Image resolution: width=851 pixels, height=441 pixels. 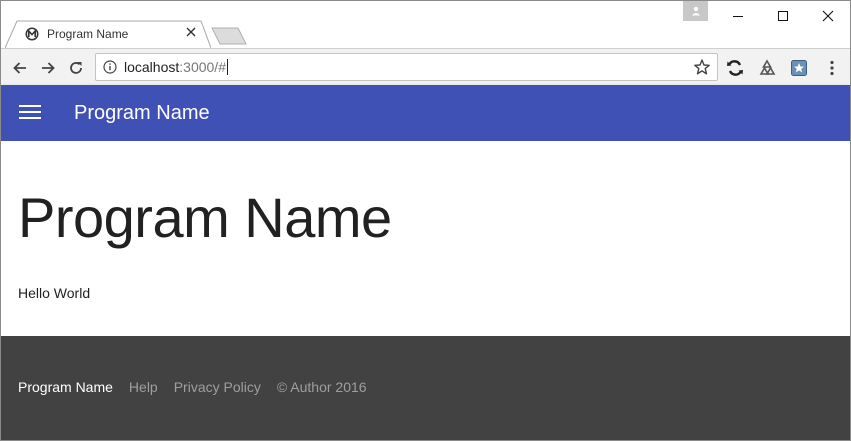 What do you see at coordinates (702, 67) in the screenshot?
I see `bookmark-star-icon` at bounding box center [702, 67].